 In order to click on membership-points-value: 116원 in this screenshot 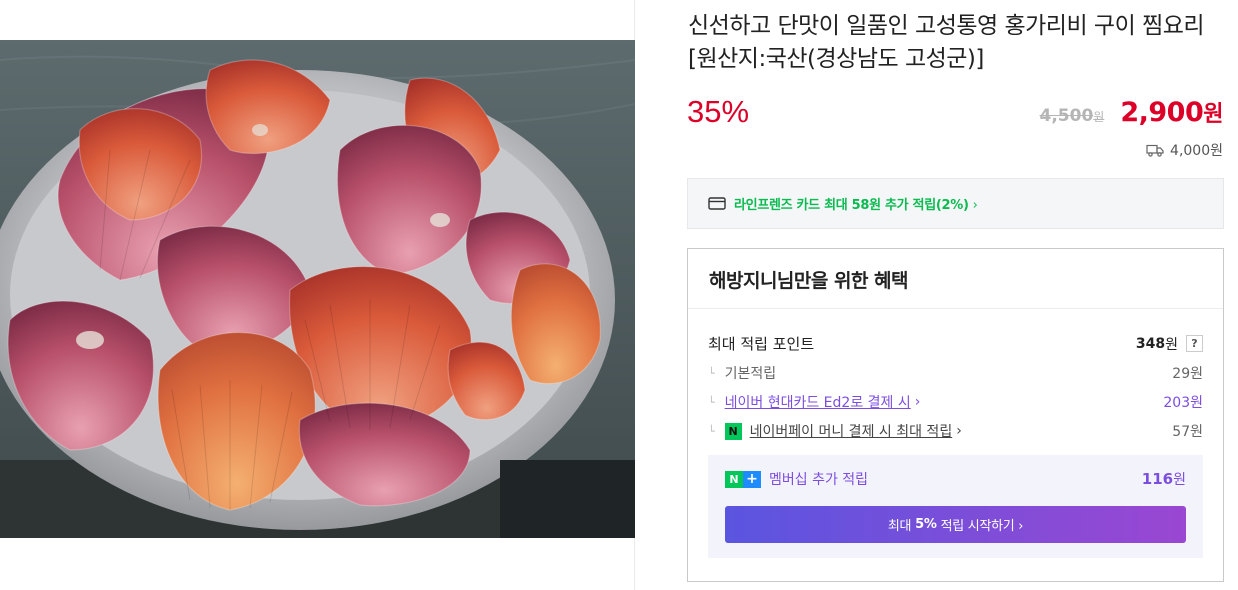, I will do `click(1164, 479)`.